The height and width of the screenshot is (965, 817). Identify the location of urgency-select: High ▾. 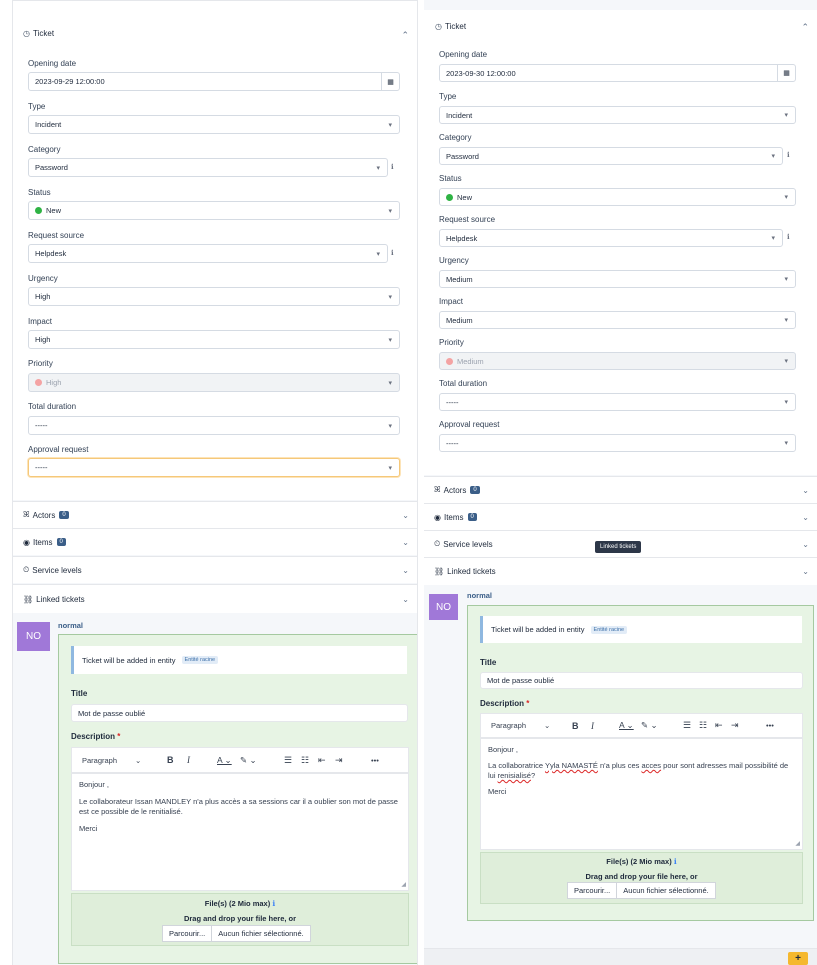
(214, 296).